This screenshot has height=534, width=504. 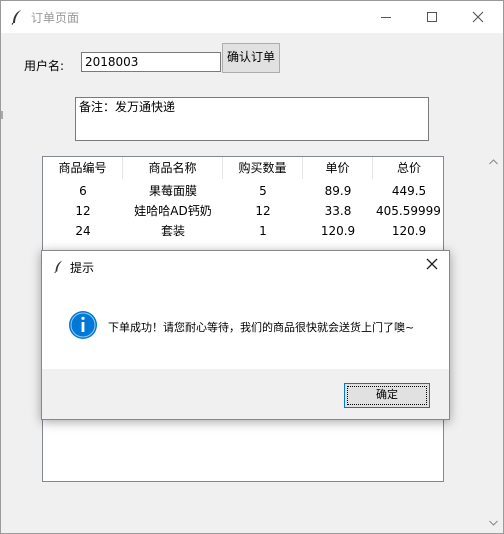 What do you see at coordinates (82, 268) in the screenshot?
I see `dialog-title: 提示` at bounding box center [82, 268].